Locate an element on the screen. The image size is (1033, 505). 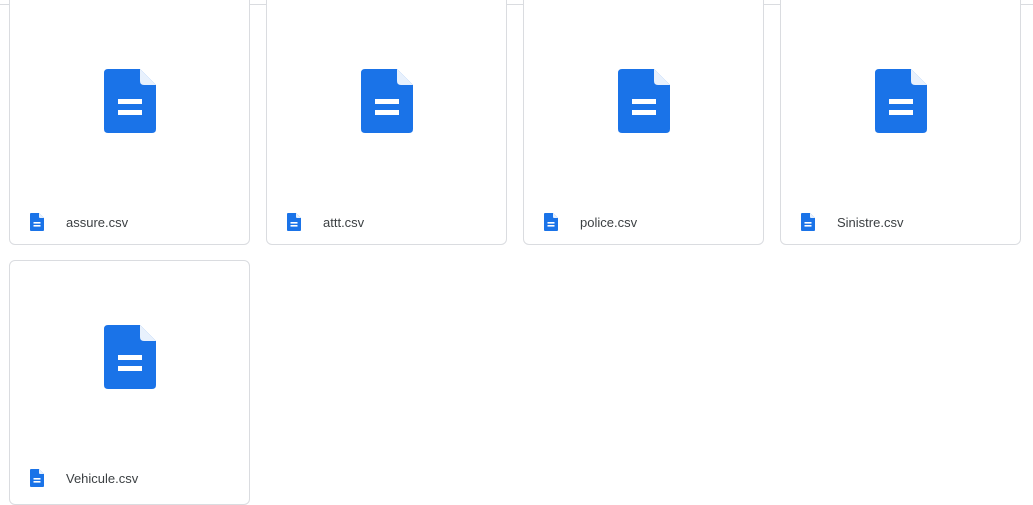
file-card-attt: attt.csv is located at coordinates (386, 122).